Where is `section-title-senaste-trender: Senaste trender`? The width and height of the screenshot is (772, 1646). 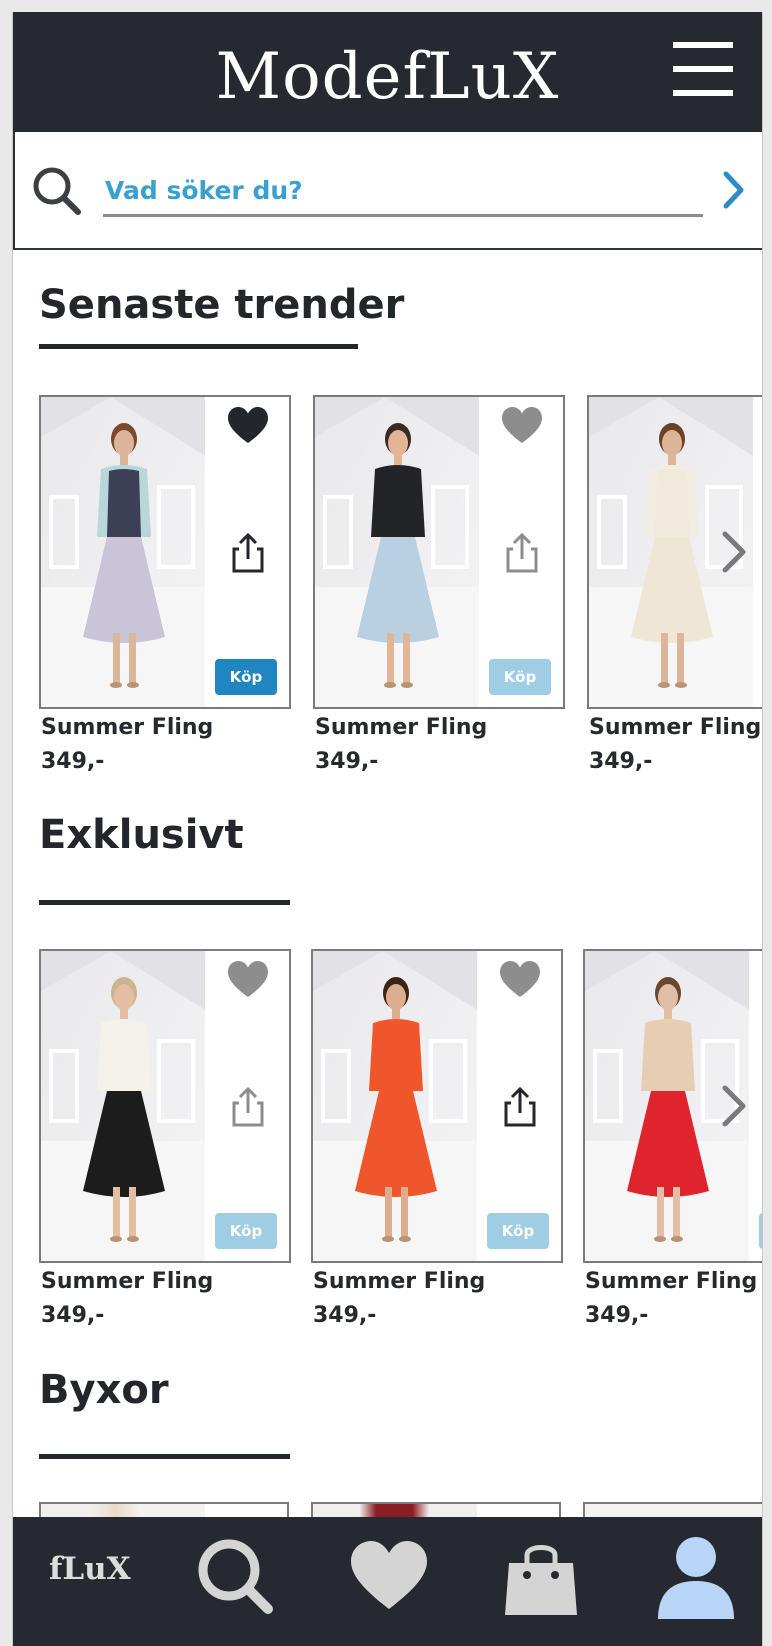 section-title-senaste-trender: Senaste trender is located at coordinates (222, 305).